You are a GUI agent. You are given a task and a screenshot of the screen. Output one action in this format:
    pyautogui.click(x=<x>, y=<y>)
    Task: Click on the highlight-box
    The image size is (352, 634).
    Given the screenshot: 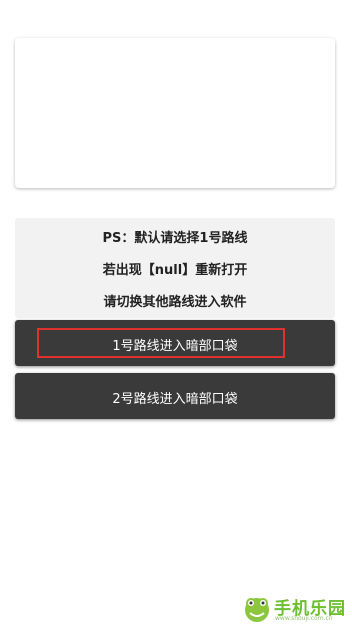 What is the action you would take?
    pyautogui.click(x=161, y=343)
    